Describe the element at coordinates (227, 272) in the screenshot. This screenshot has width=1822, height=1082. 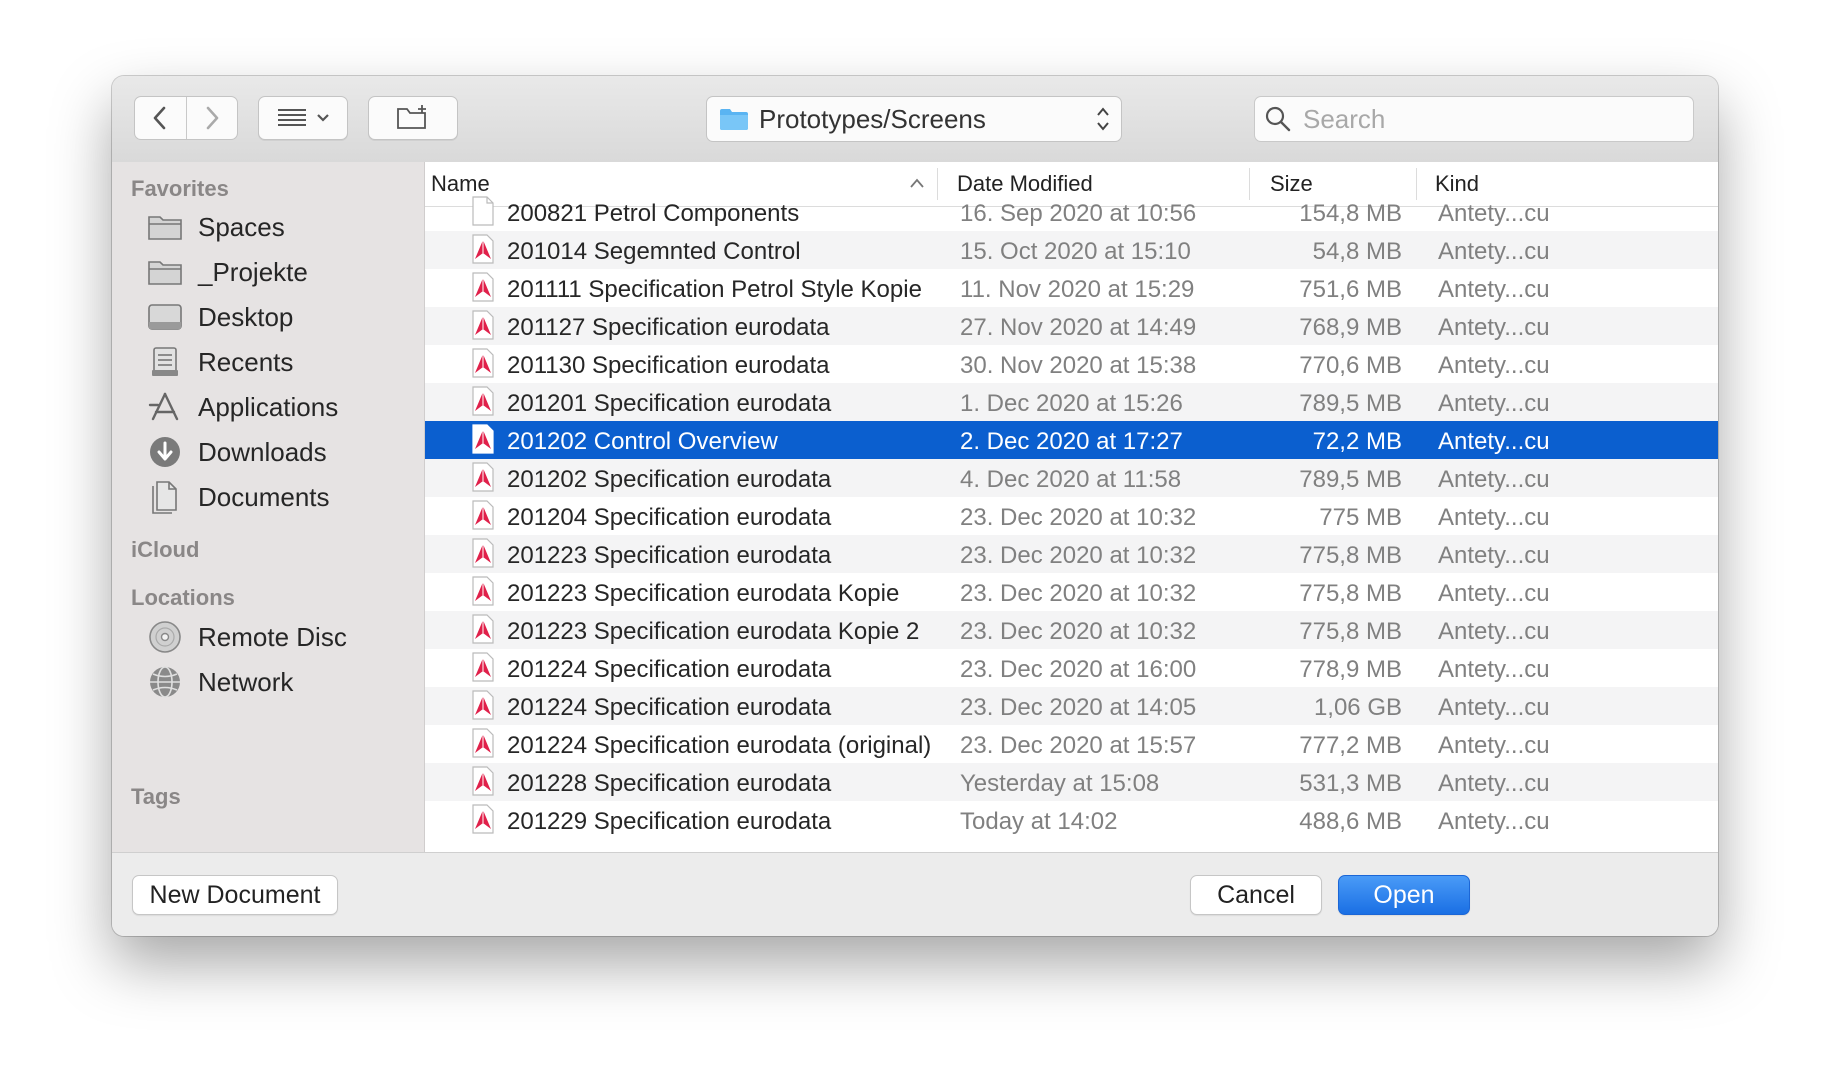
I see `sidebar-item-projekte: _Projekte` at that location.